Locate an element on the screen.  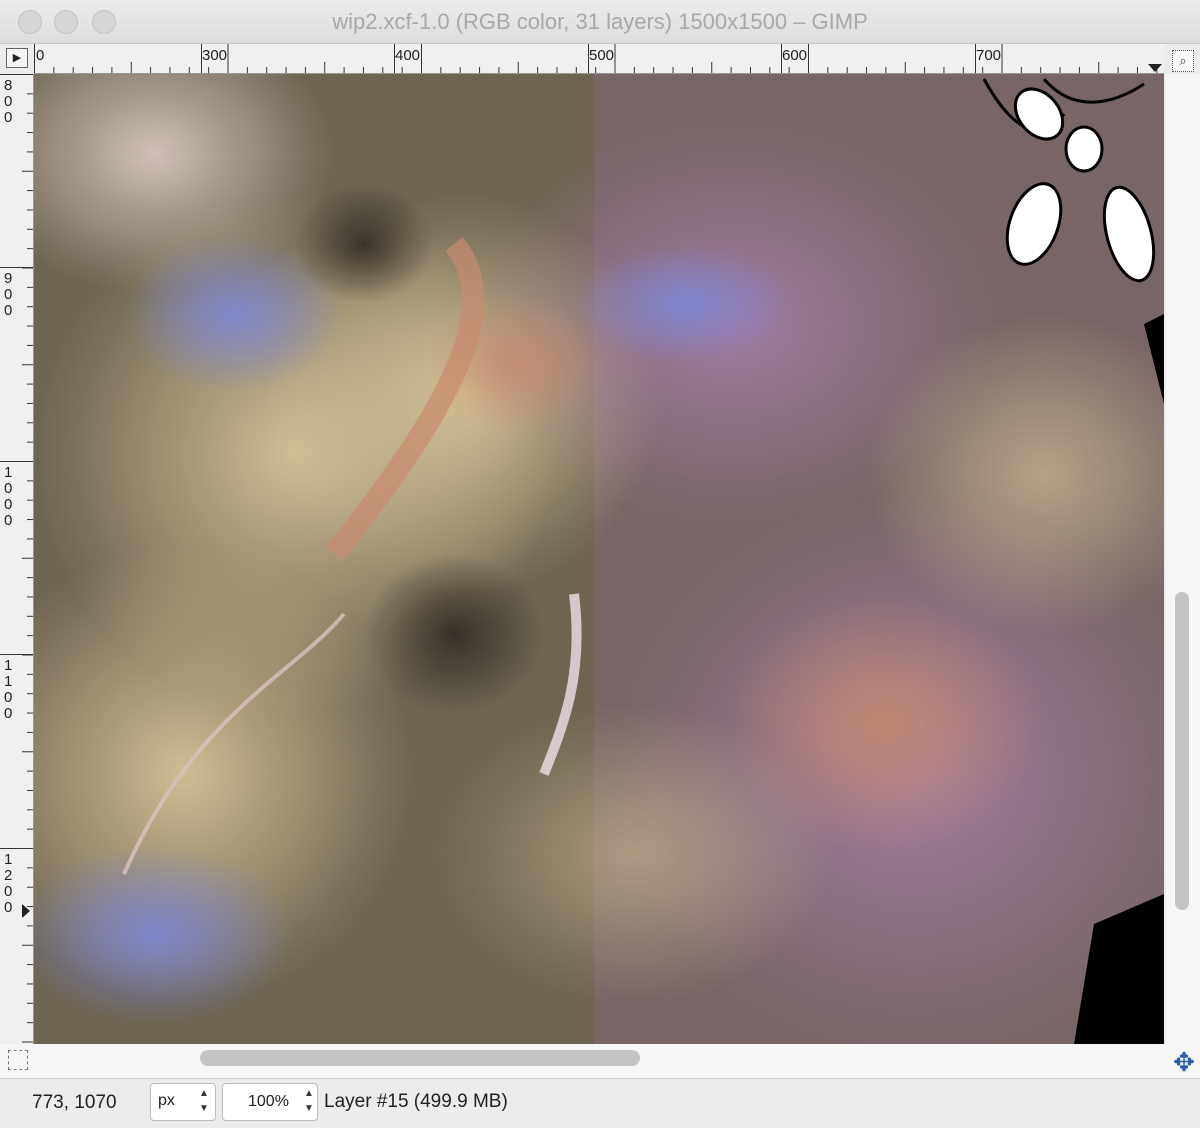
ruler-label: 700 is located at coordinates (988, 55).